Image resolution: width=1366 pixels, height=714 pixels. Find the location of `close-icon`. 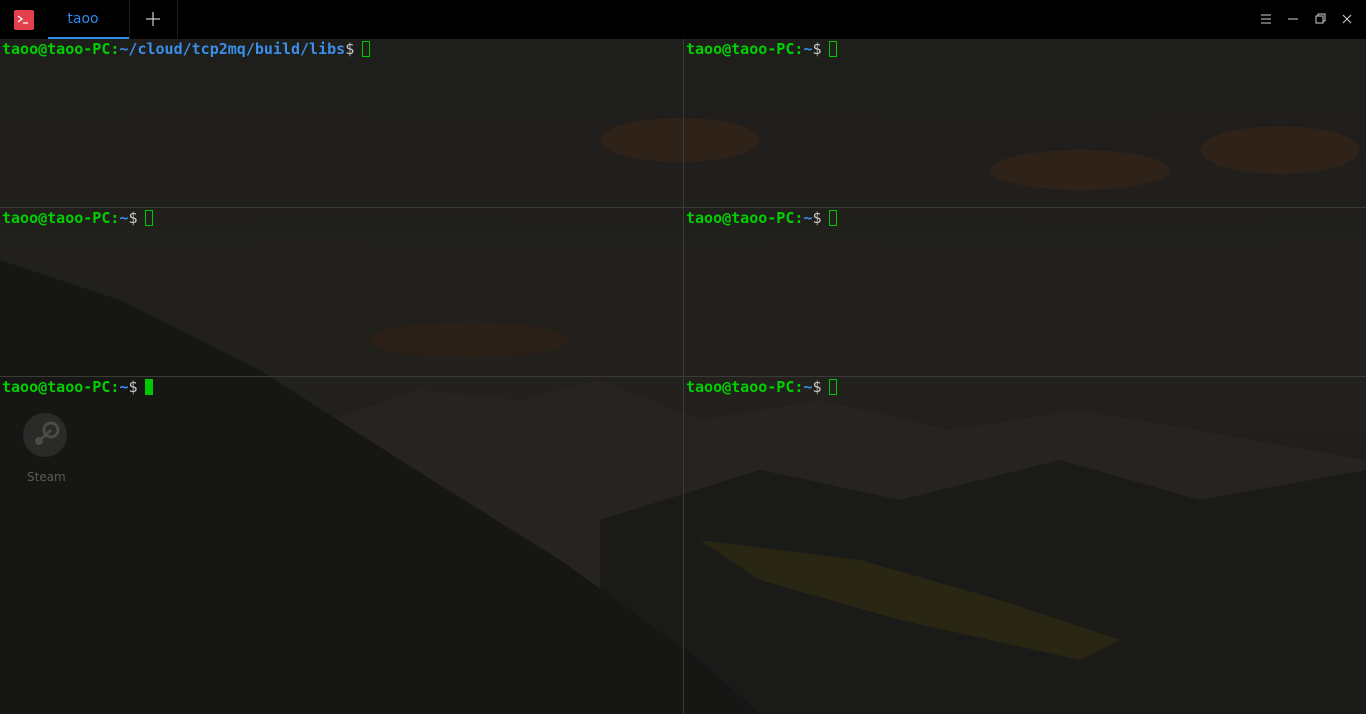

close-icon is located at coordinates (1347, 19).